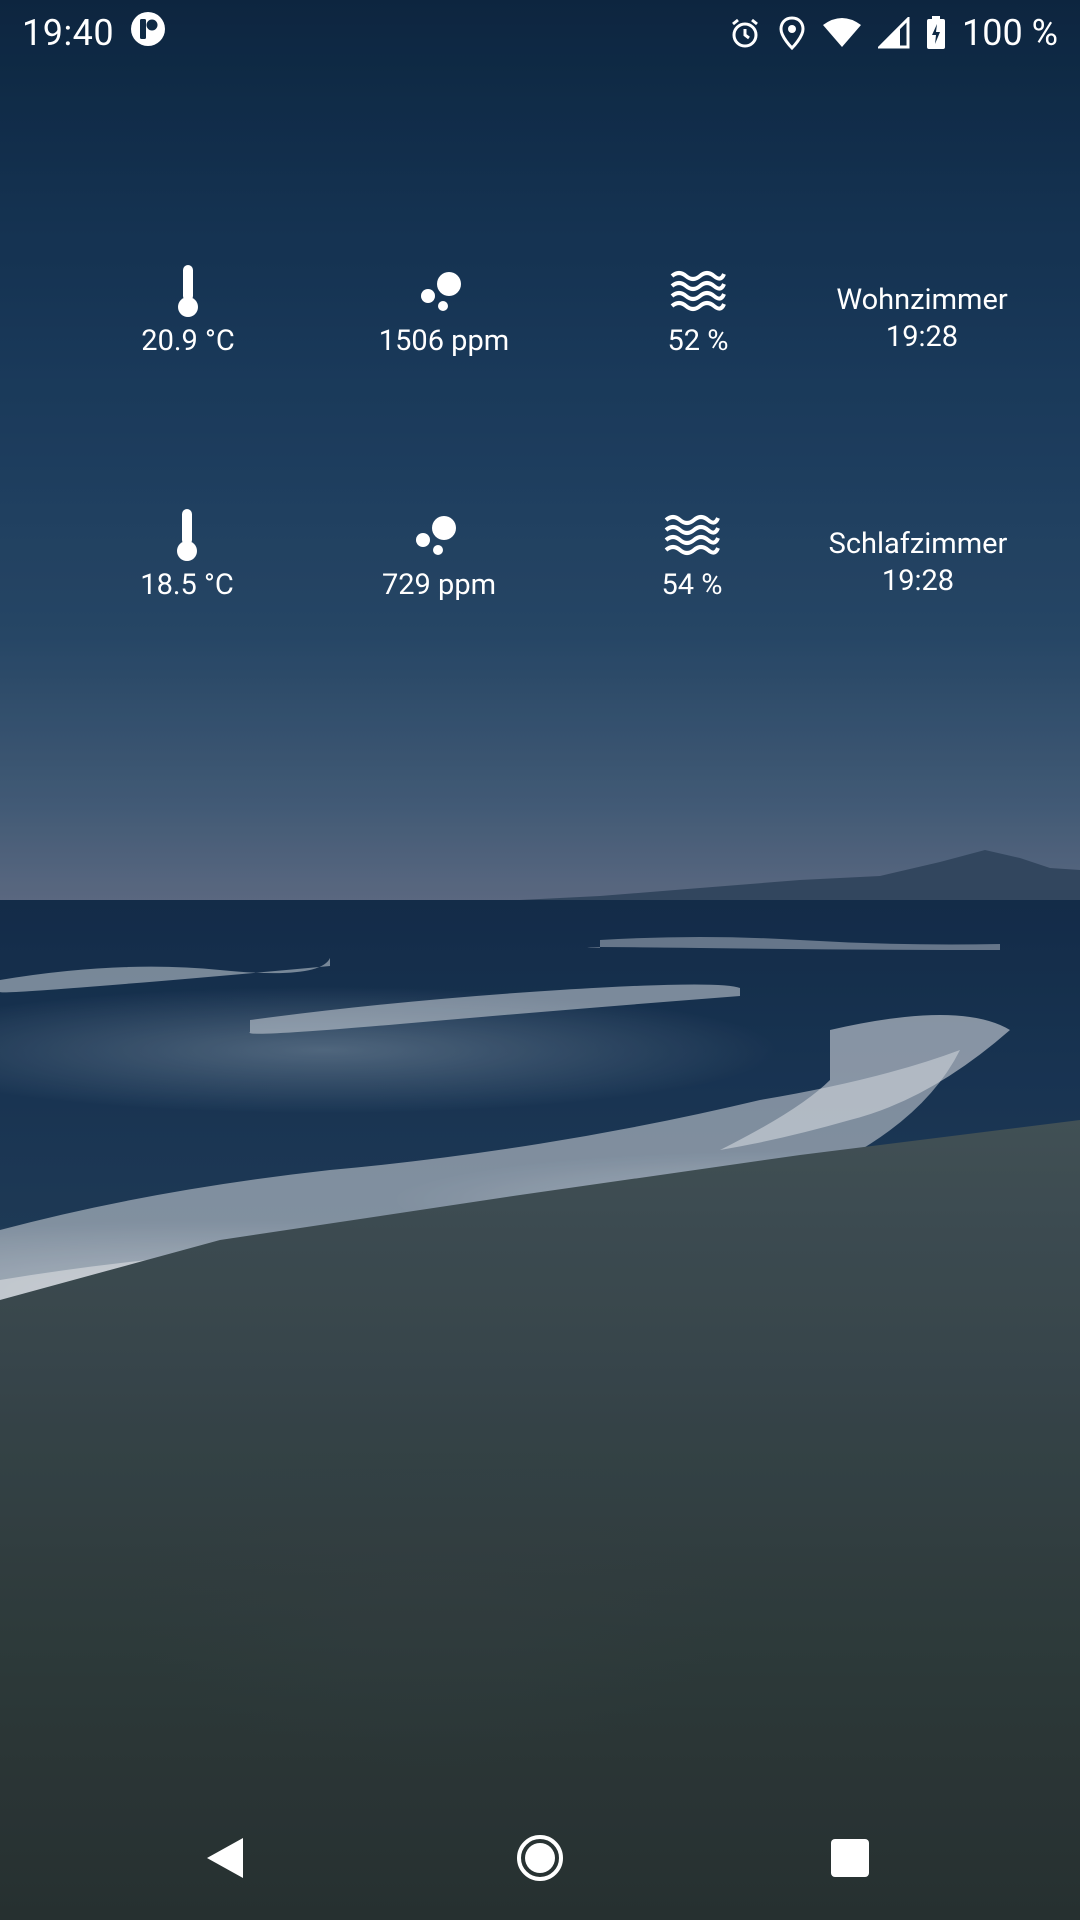 This screenshot has width=1080, height=1920. What do you see at coordinates (188, 341) in the screenshot?
I see `temperature-value: 20.9 °C` at bounding box center [188, 341].